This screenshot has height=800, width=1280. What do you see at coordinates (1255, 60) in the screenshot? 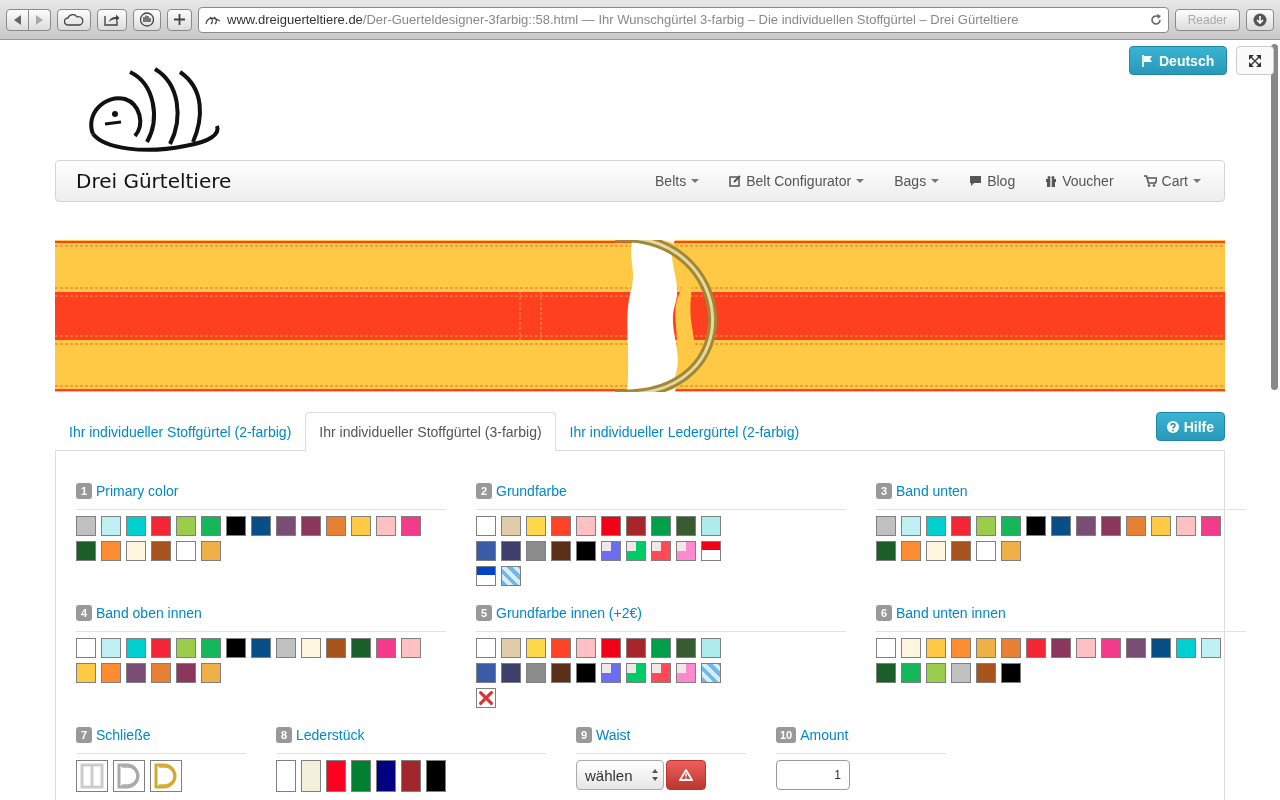
I see `fullscreen-button` at bounding box center [1255, 60].